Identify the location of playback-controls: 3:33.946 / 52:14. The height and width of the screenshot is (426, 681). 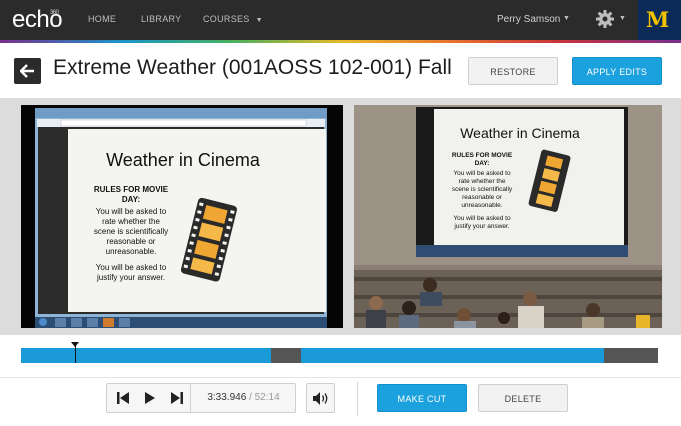
(201, 398).